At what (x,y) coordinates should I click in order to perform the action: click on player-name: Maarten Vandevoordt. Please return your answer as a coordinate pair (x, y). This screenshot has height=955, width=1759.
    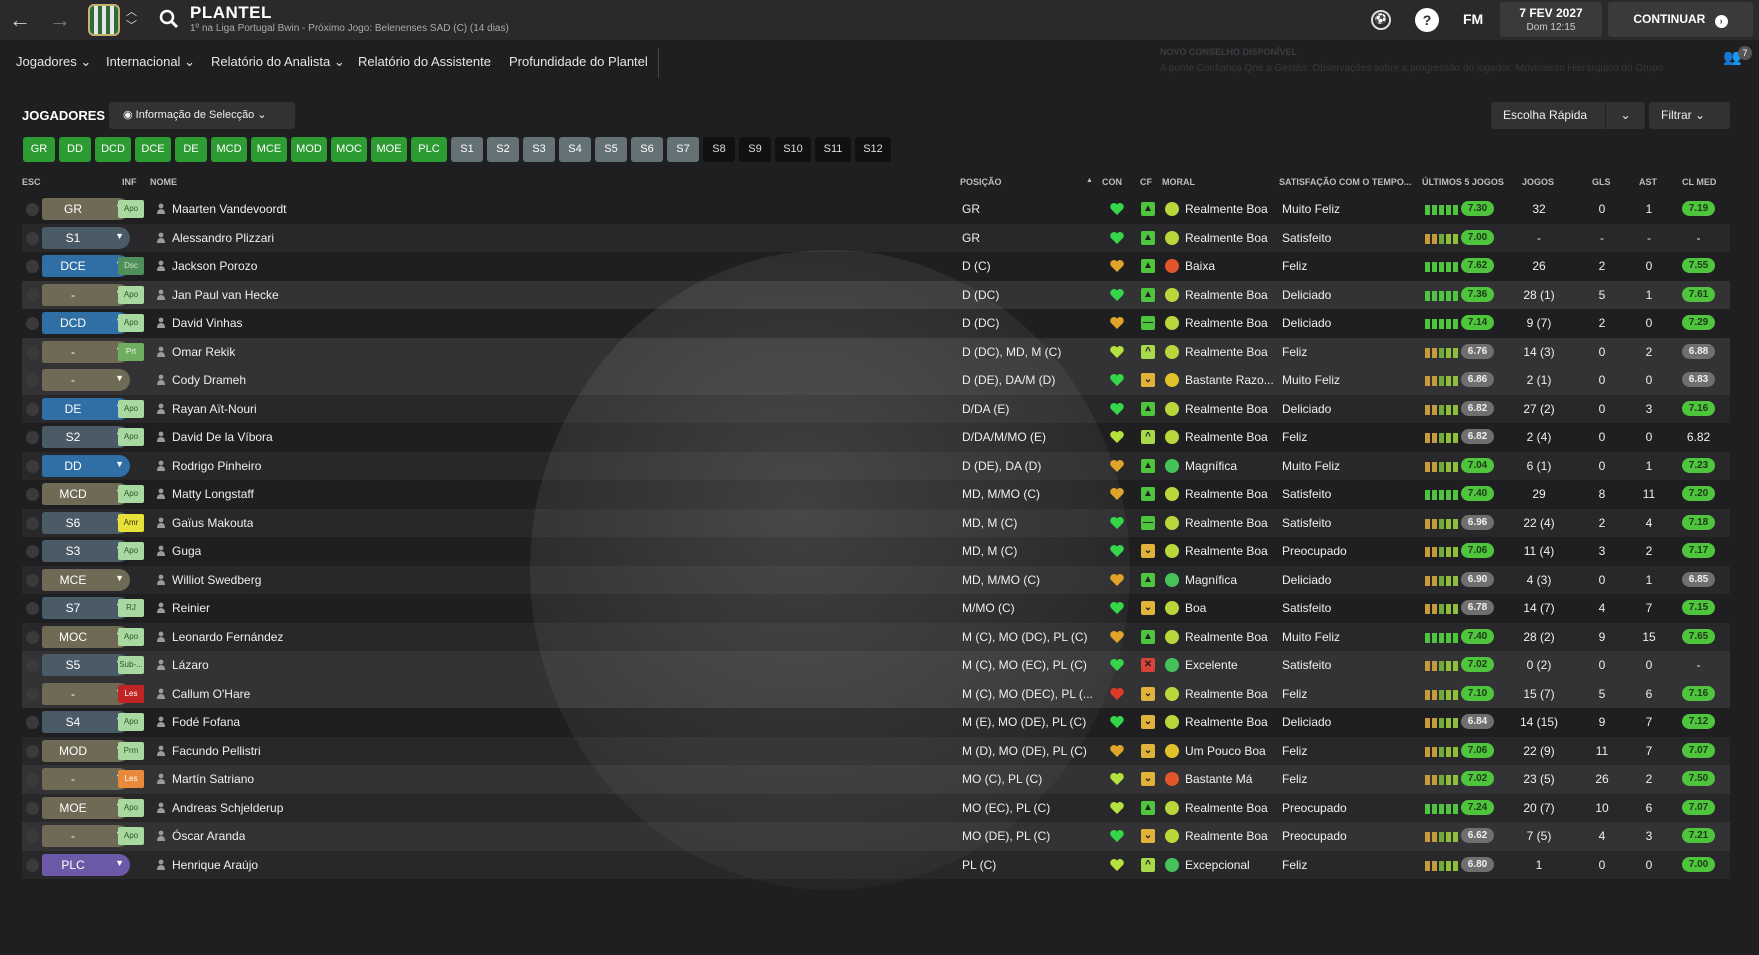
    Looking at the image, I should click on (229, 209).